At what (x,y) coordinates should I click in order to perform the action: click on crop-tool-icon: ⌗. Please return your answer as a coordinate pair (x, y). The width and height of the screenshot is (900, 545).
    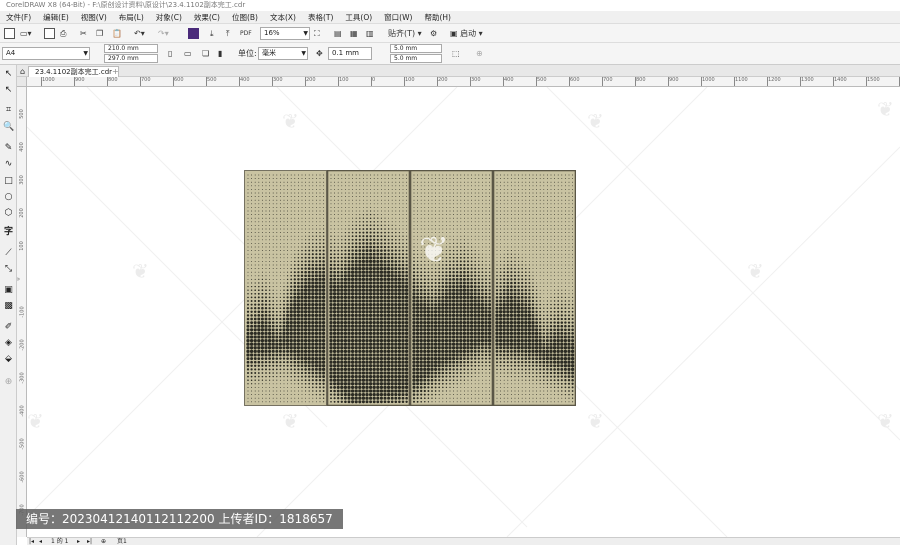
    Looking at the image, I should click on (8, 110).